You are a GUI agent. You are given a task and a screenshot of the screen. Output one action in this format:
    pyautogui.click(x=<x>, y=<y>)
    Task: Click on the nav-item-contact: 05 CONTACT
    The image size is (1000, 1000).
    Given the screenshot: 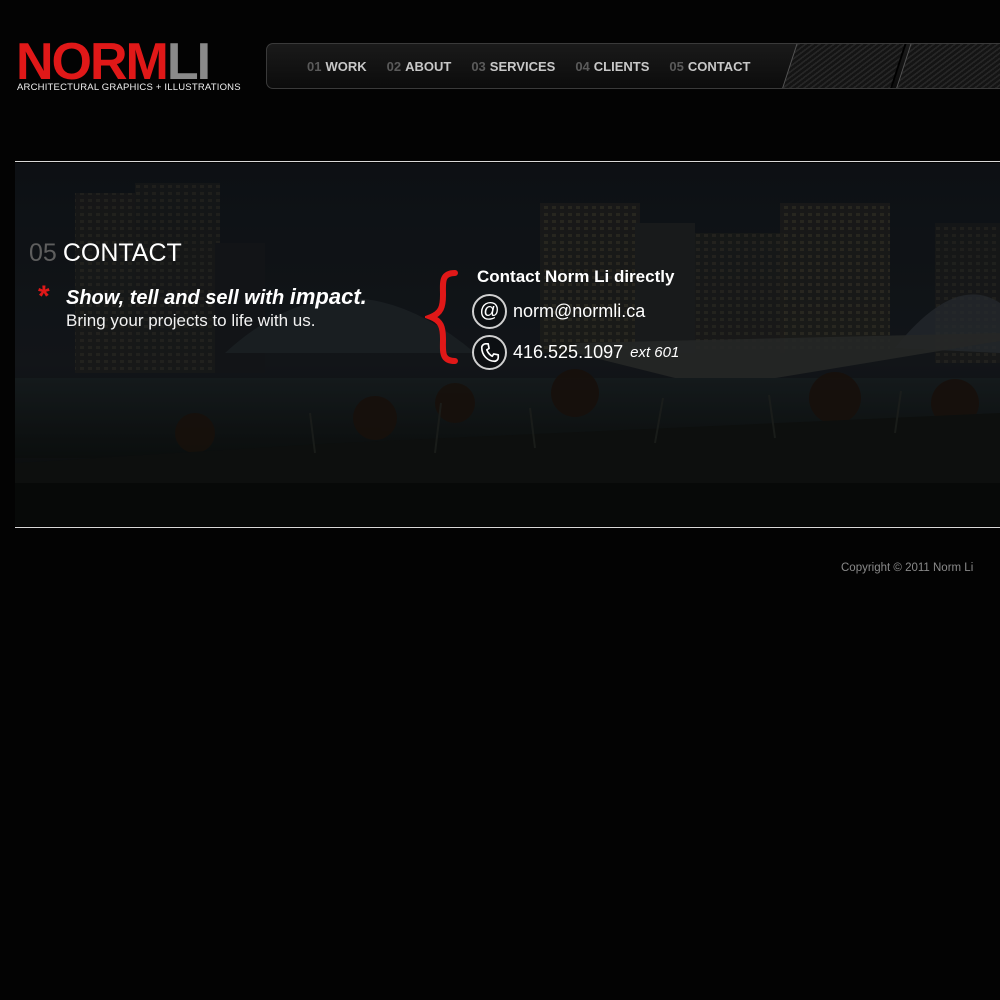 What is the action you would take?
    pyautogui.click(x=709, y=66)
    